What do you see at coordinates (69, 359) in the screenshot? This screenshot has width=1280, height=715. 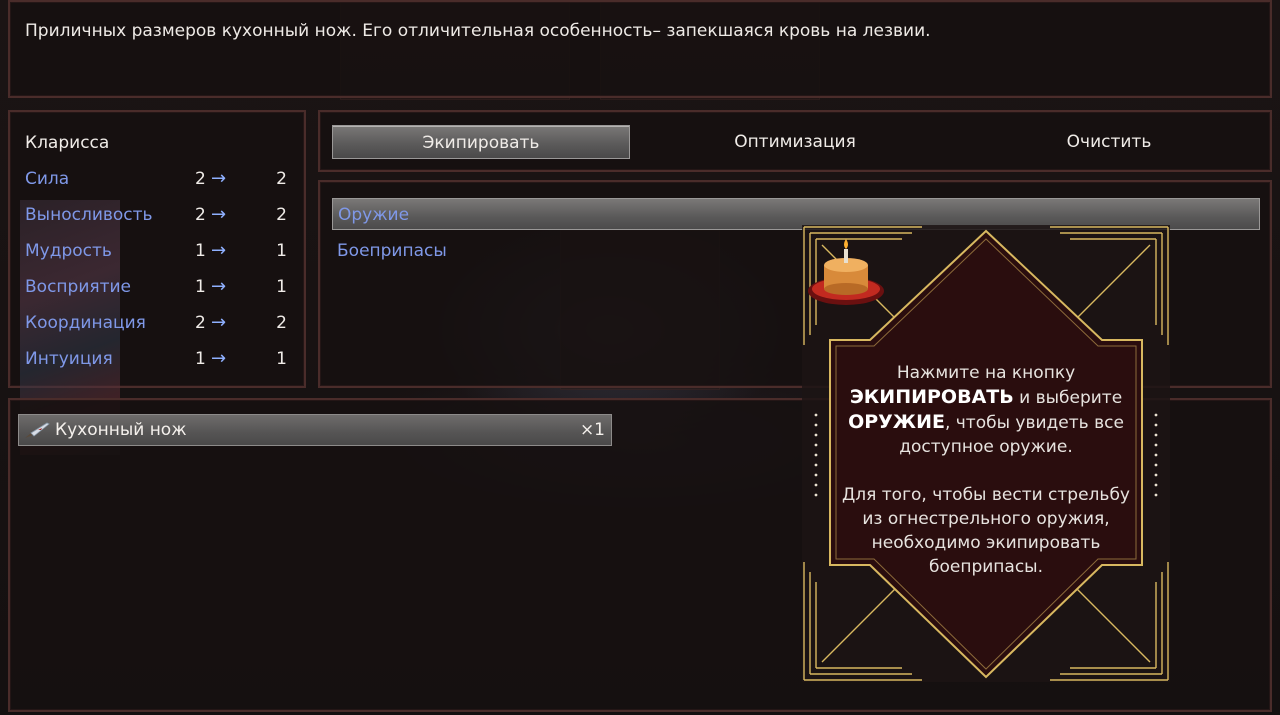 I see `stat-label: Интуиция` at bounding box center [69, 359].